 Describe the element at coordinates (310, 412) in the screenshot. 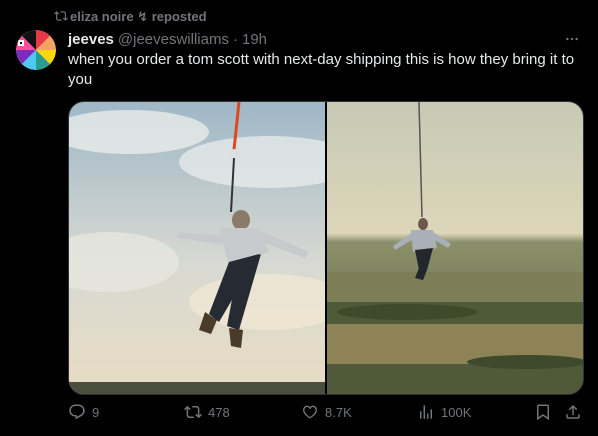

I see `heart-icon` at that location.